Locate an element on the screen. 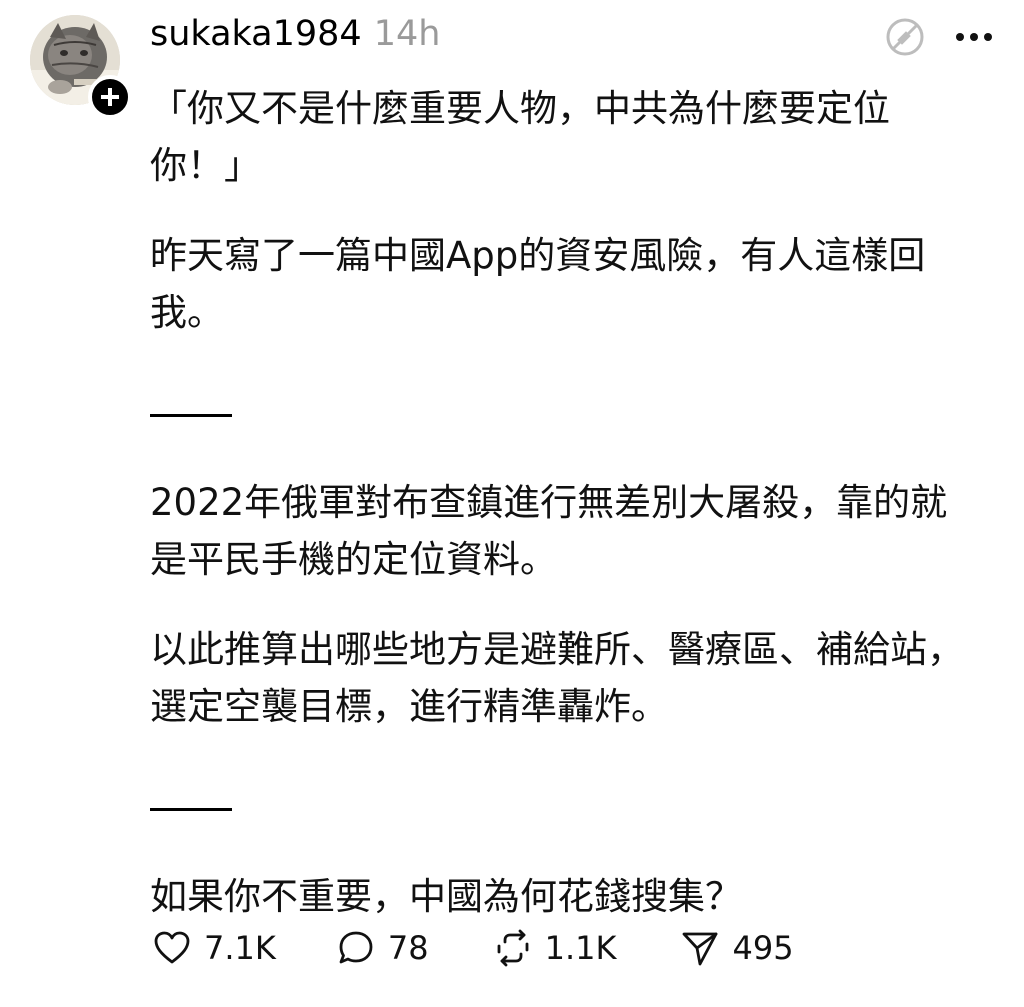 The width and height of the screenshot is (1024, 1007). post-paragraph-2: 昨天寫了一篇中國App的資安風險，有人這樣回我。 is located at coordinates (538, 284).